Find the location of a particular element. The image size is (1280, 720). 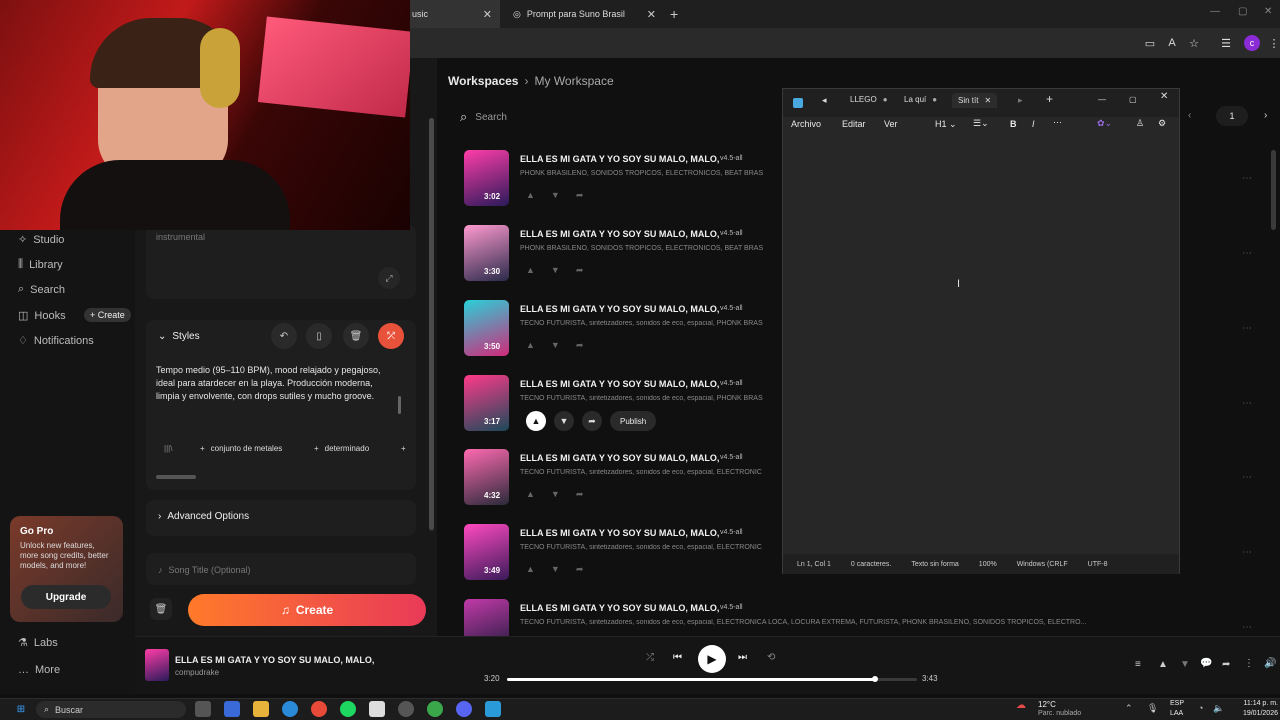

copilot-icon: ✿⌄ is located at coordinates (1104, 123).